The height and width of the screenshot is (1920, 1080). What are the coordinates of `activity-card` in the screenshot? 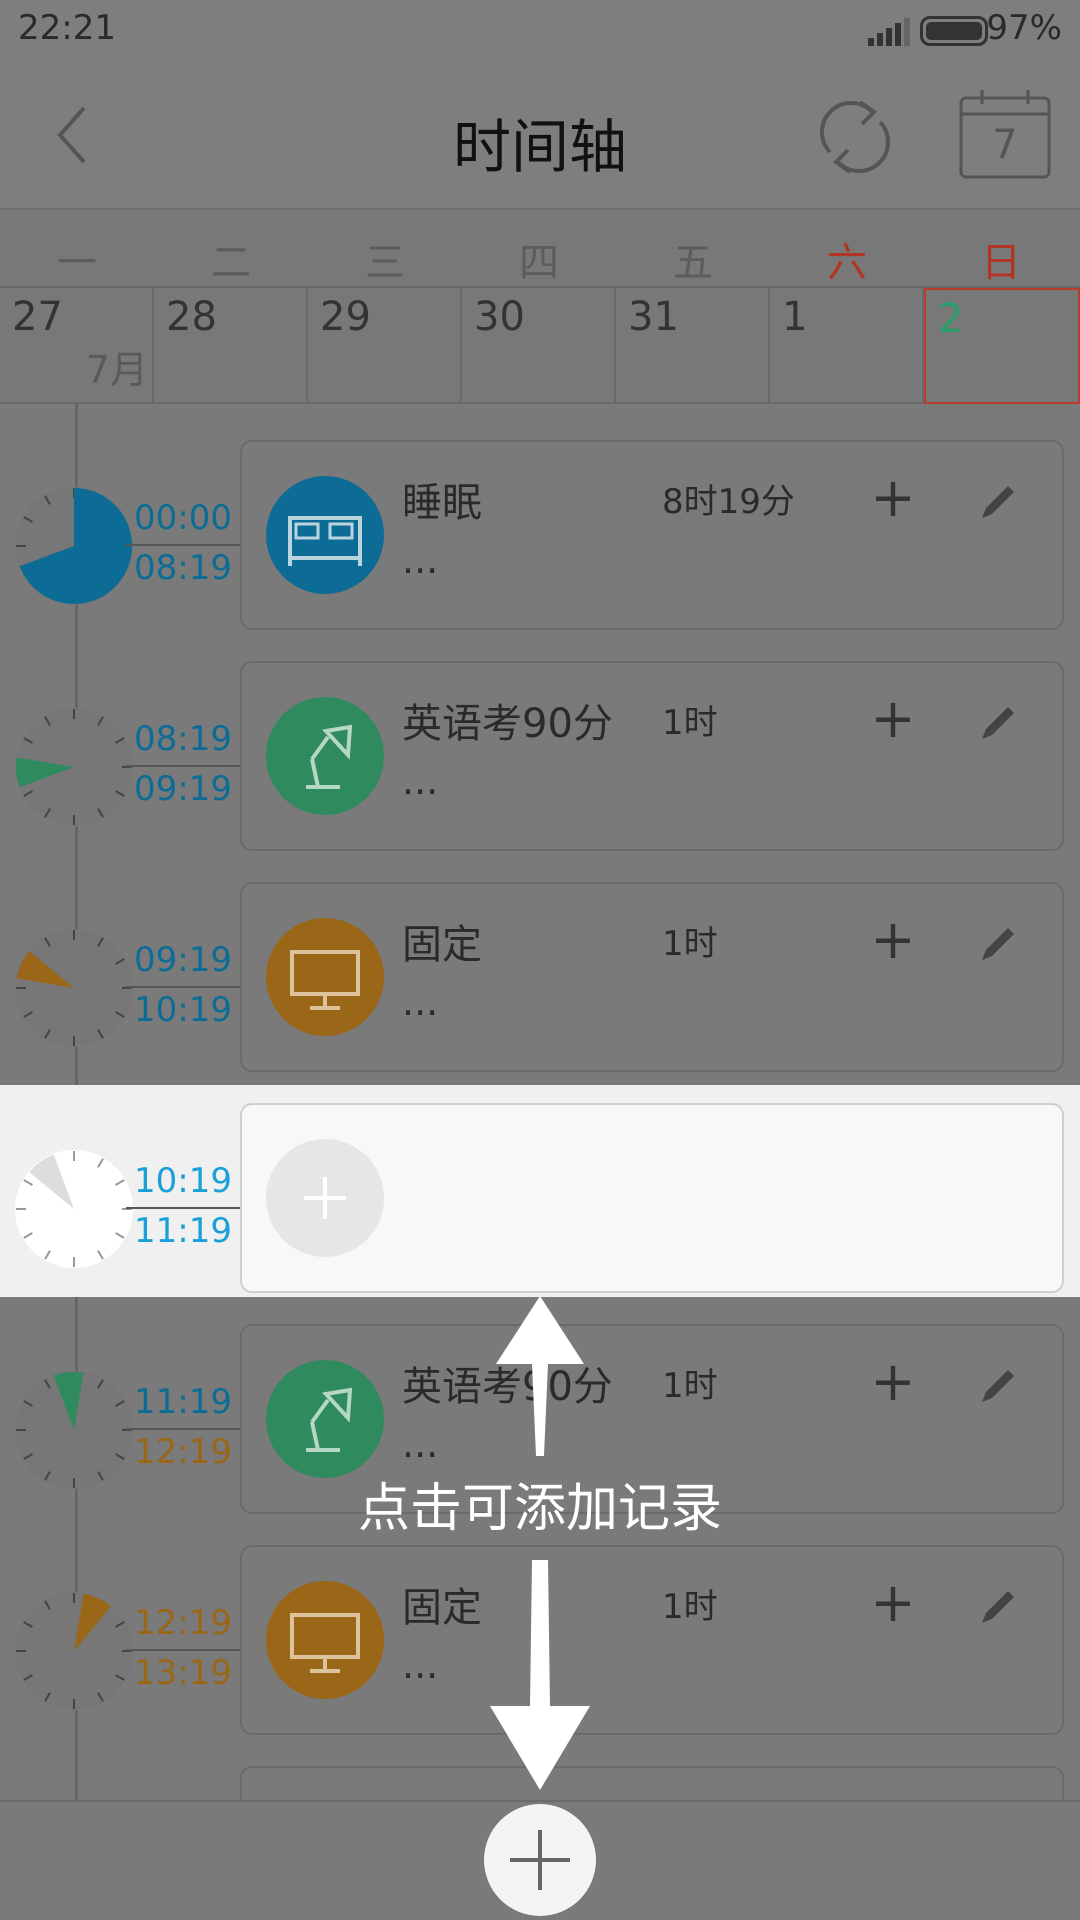 It's located at (652, 1198).